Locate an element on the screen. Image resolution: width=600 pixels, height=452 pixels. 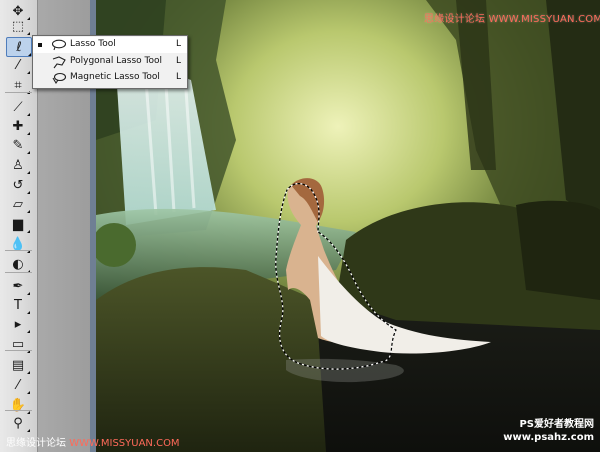
menu-item-label: Lasso Tool is located at coordinates (93, 44).